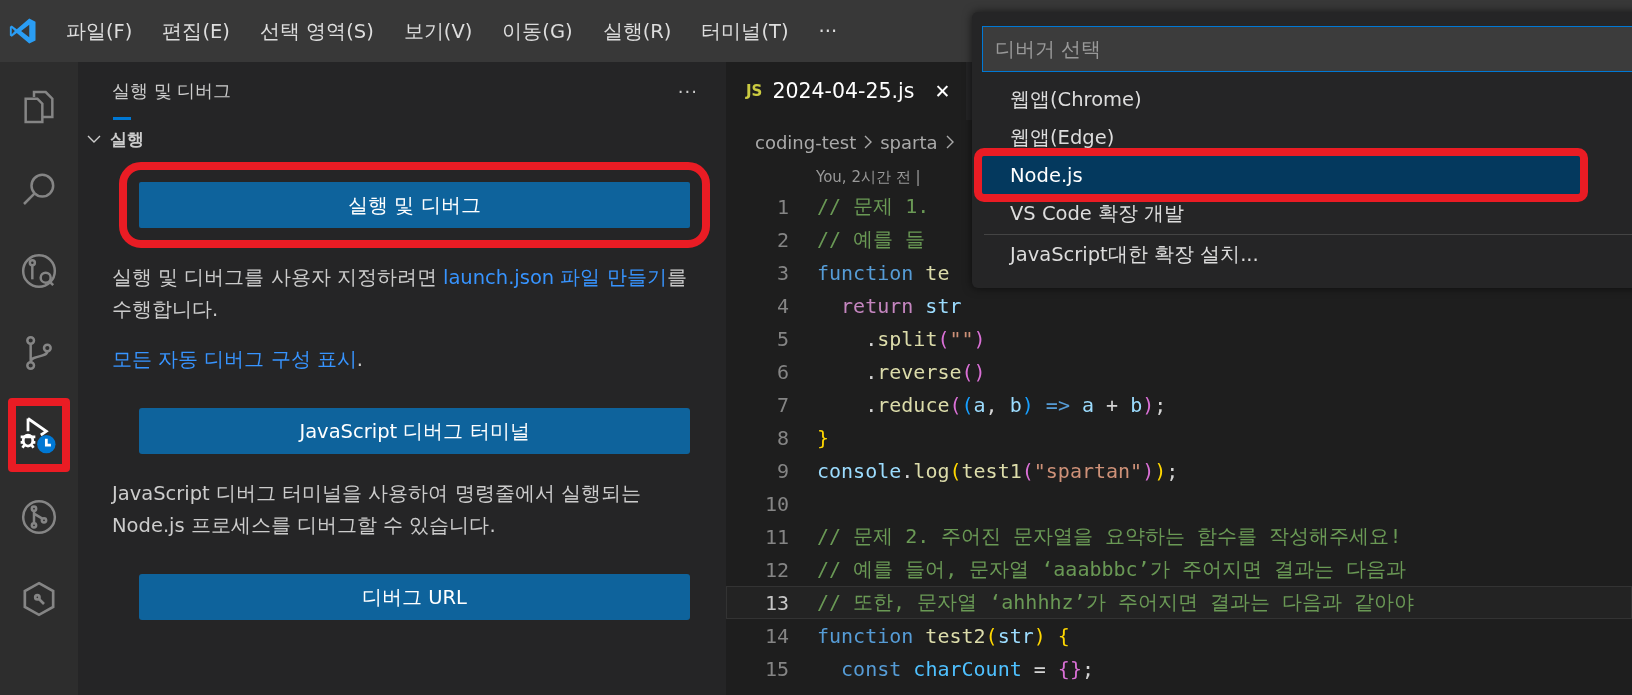  What do you see at coordinates (846, 91) in the screenshot?
I see `editor-tab: JS 2024-04-25.js ✕` at bounding box center [846, 91].